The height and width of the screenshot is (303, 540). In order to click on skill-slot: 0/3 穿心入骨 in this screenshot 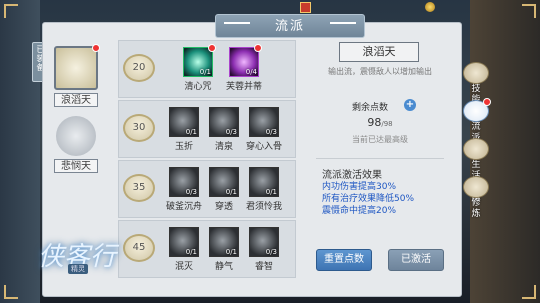, I will do `click(264, 129)`.